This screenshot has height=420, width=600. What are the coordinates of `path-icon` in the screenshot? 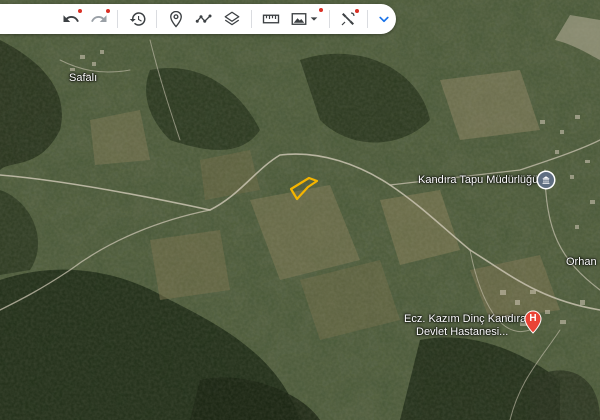 It's located at (203, 18).